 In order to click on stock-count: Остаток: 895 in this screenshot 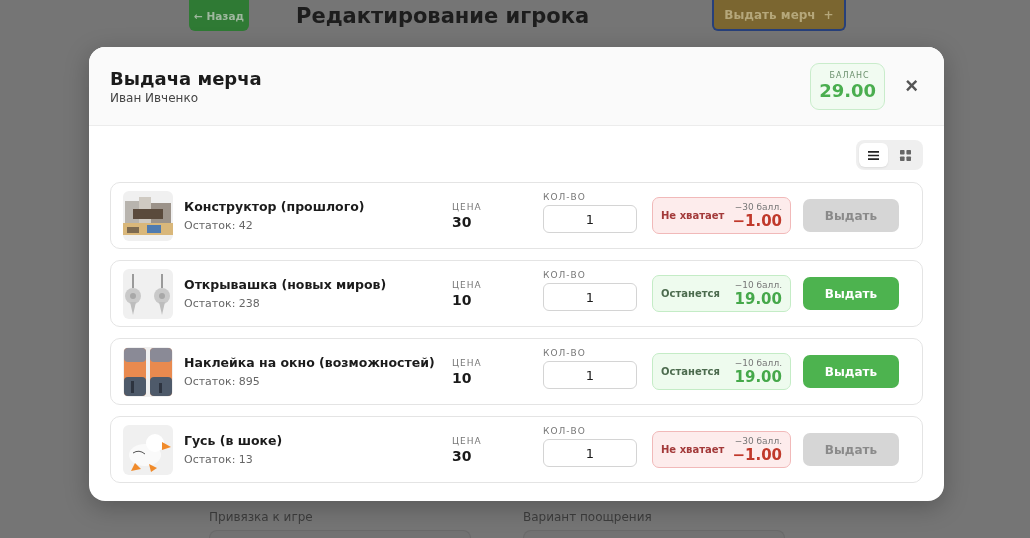, I will do `click(222, 381)`.